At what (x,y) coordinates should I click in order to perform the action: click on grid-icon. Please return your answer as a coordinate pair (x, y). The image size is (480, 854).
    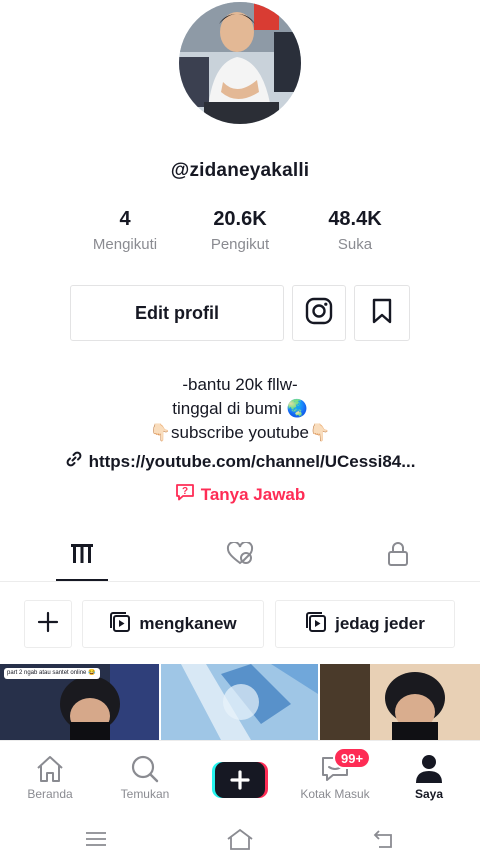
    Looking at the image, I should click on (82, 556).